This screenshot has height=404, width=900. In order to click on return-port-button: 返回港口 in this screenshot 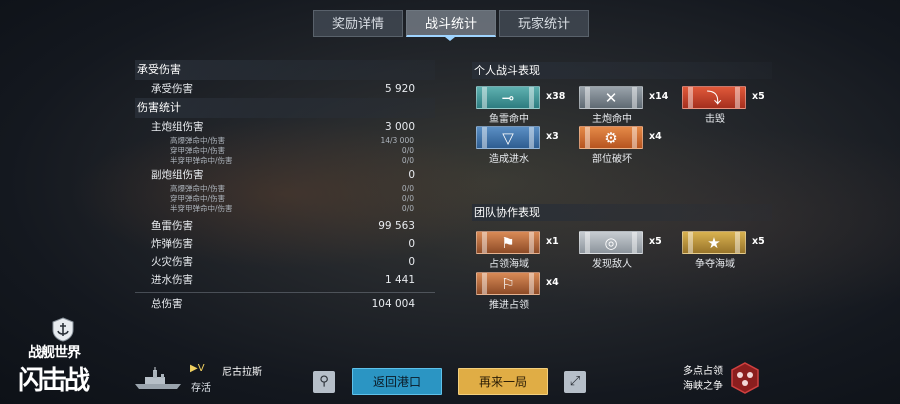, I will do `click(397, 381)`.